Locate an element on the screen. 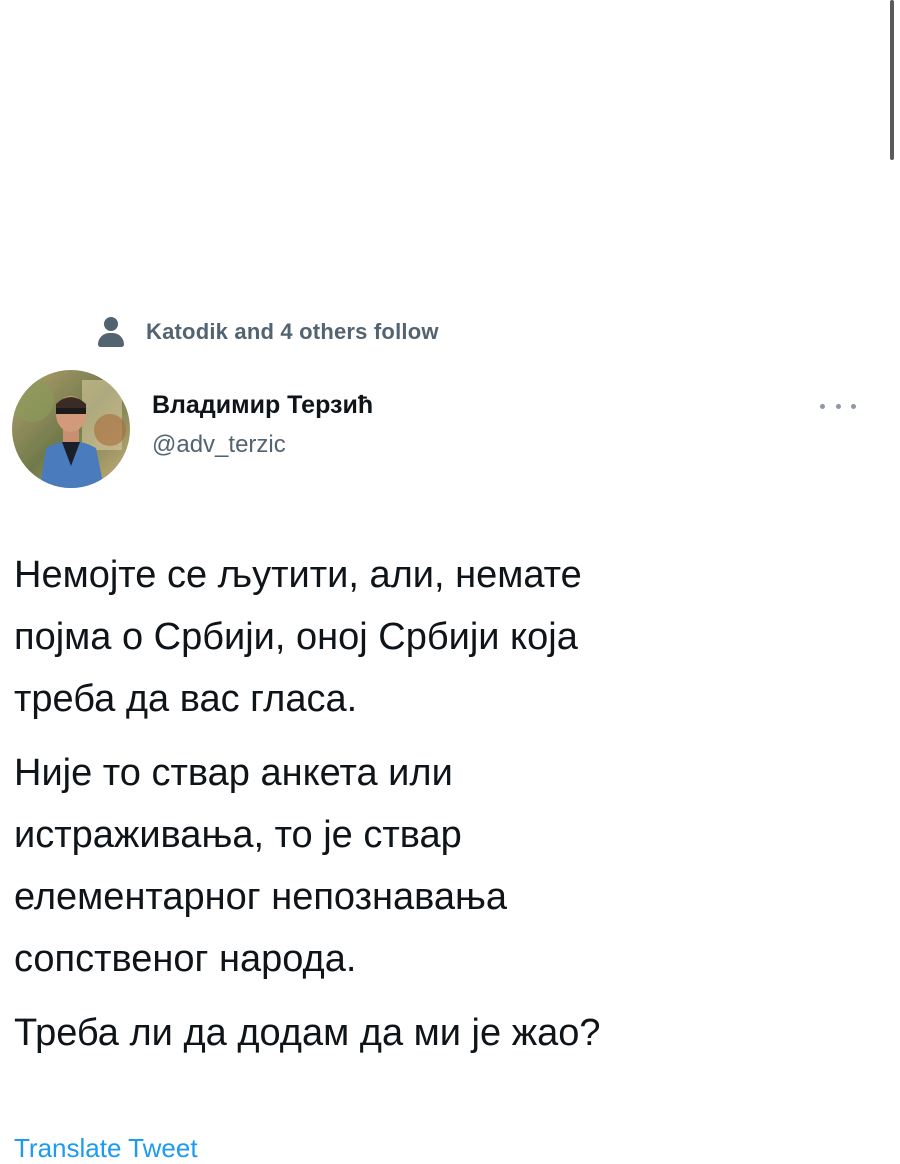 This screenshot has width=900, height=1164. translate-tweet-link: Translate Tweet is located at coordinates (106, 1148).